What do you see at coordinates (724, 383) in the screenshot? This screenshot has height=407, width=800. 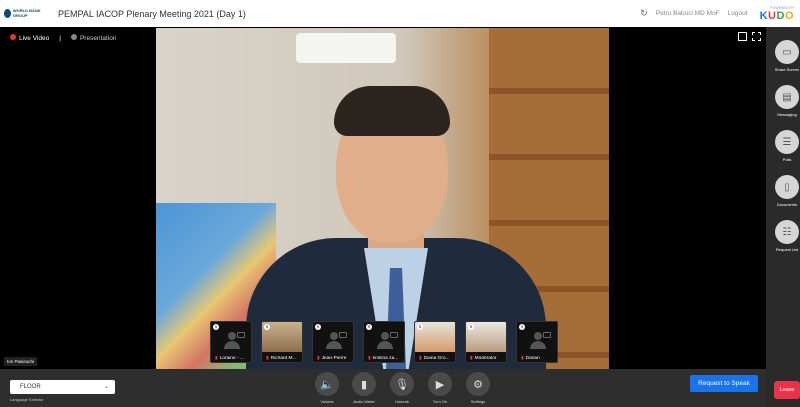 I see `request-to-speak-button: Request to Speak` at bounding box center [724, 383].